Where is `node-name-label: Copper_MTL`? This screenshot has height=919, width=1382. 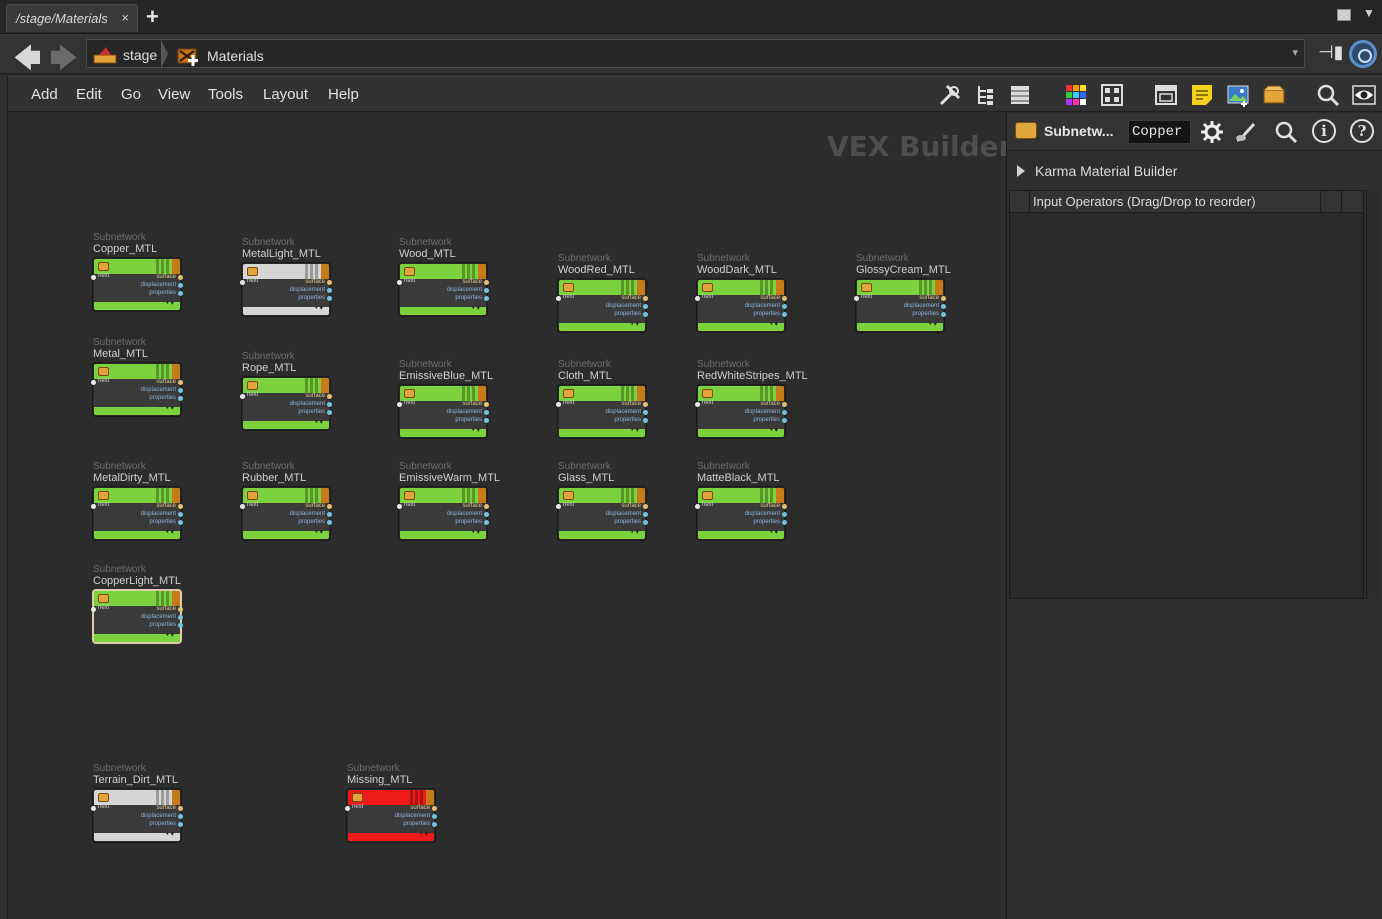 node-name-label: Copper_MTL is located at coordinates (139, 249).